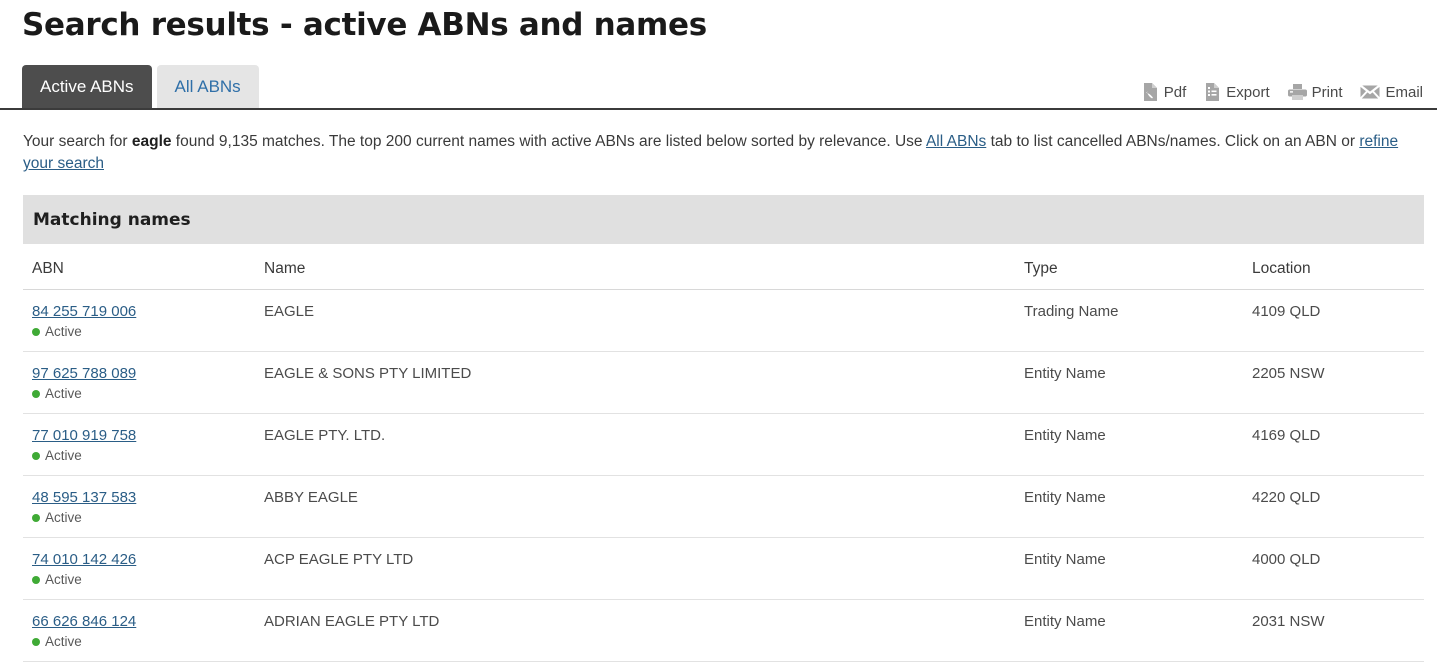 Image resolution: width=1437 pixels, height=662 pixels. Describe the element at coordinates (644, 568) in the screenshot. I see `cell-name: ACP EAGLE PTY LTD` at that location.